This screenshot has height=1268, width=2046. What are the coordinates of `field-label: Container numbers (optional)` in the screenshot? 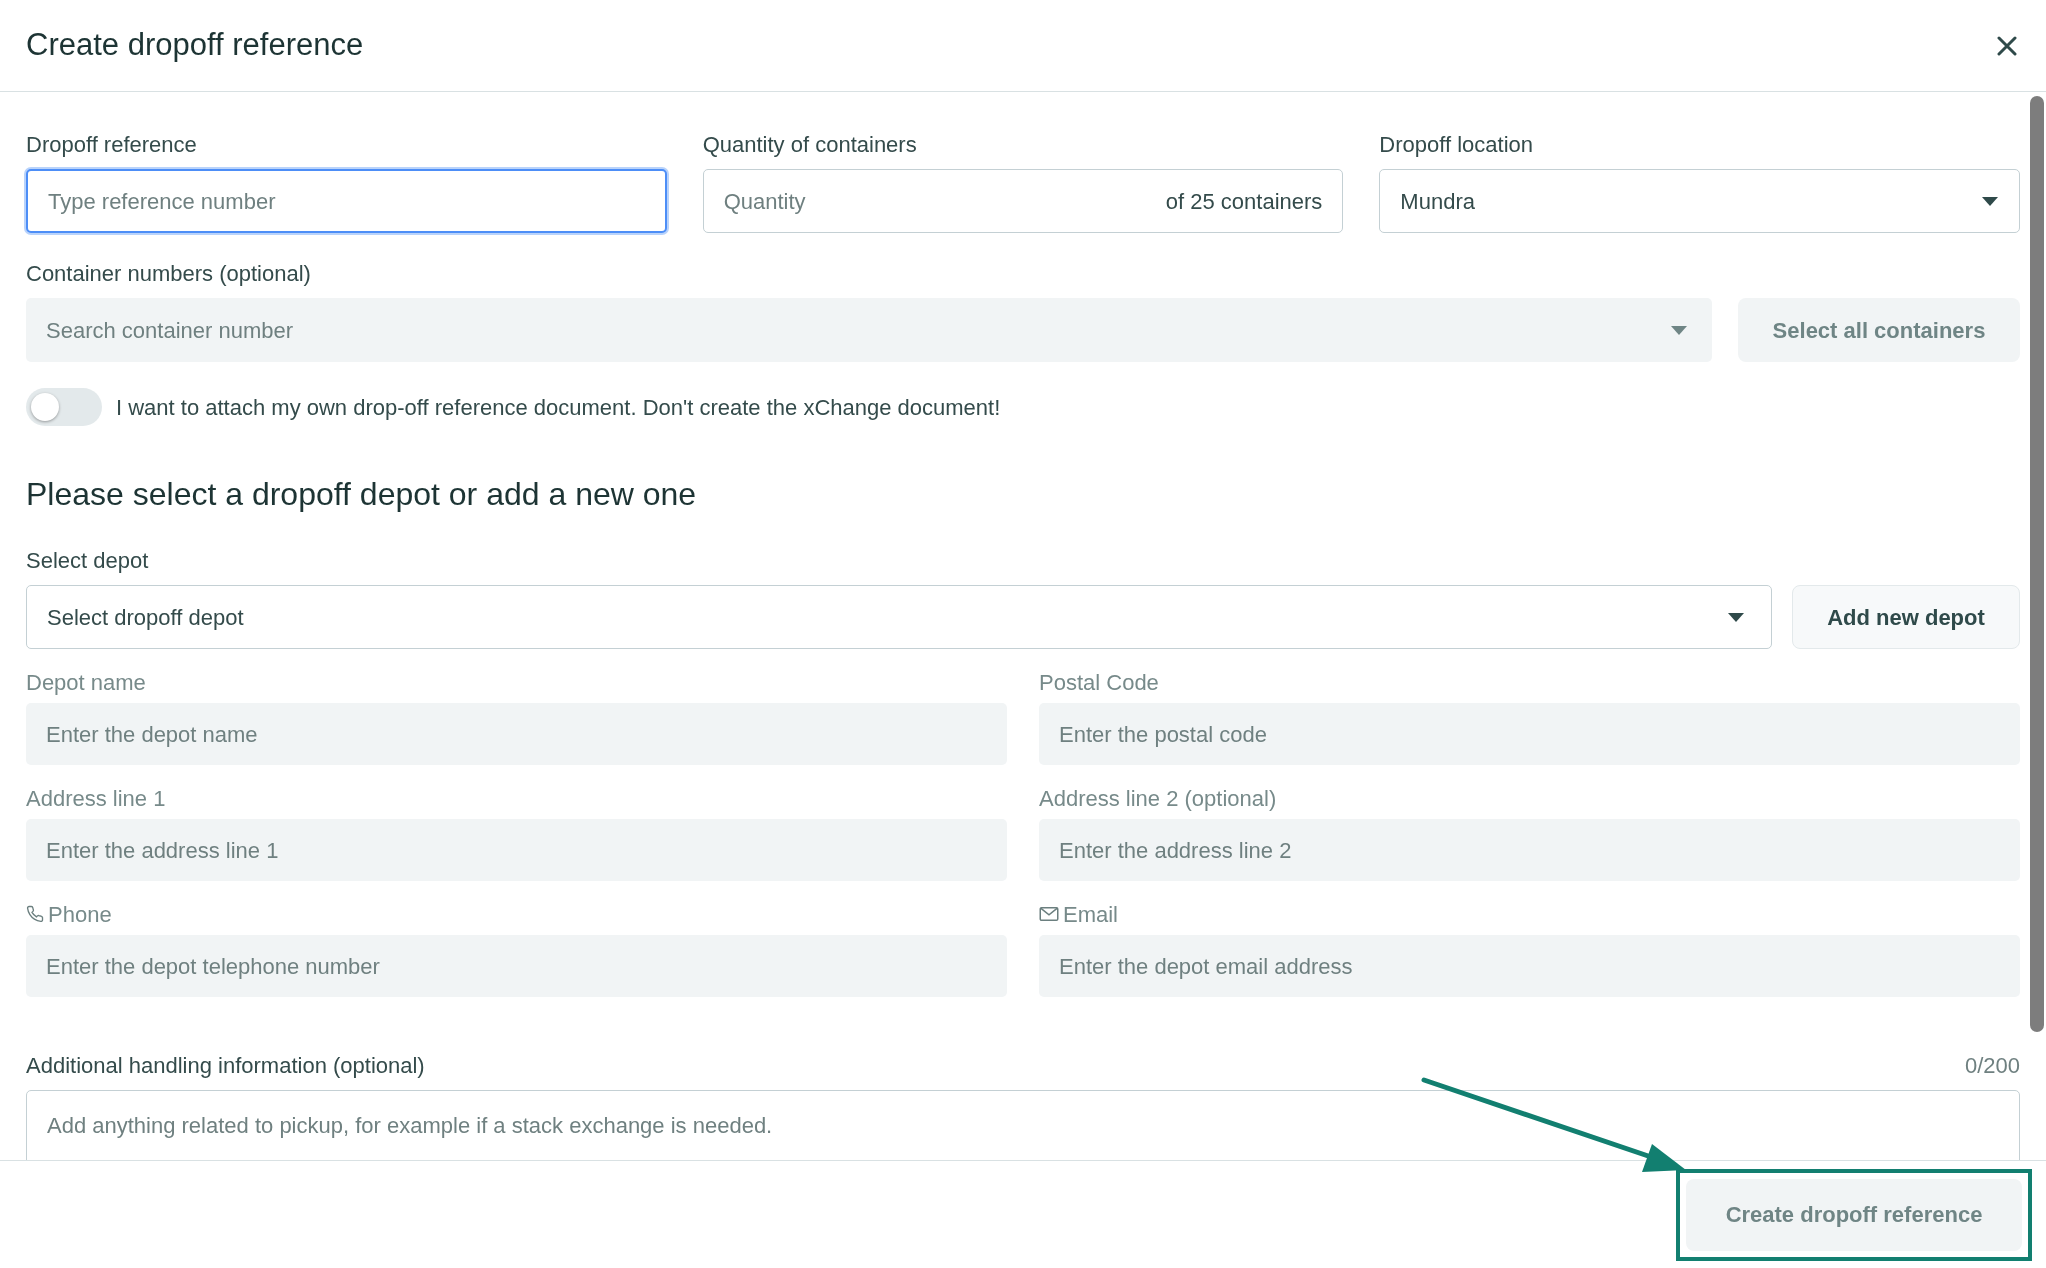 It's located at (169, 274).